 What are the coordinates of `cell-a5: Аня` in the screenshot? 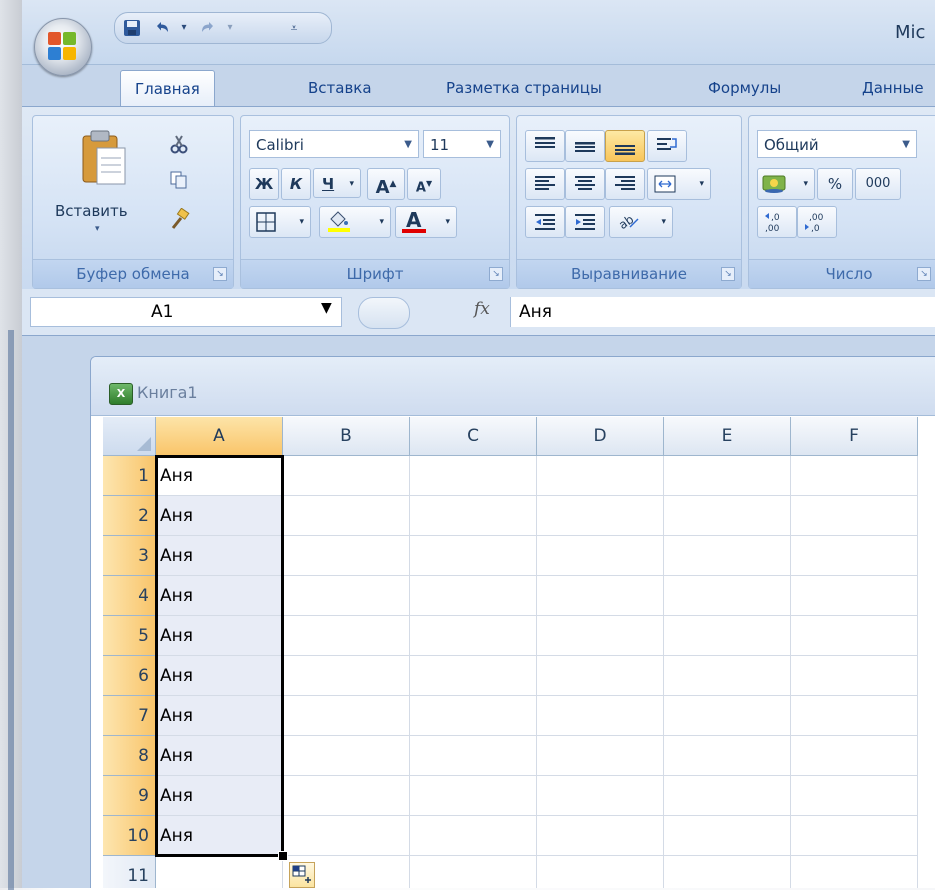 It's located at (219, 636).